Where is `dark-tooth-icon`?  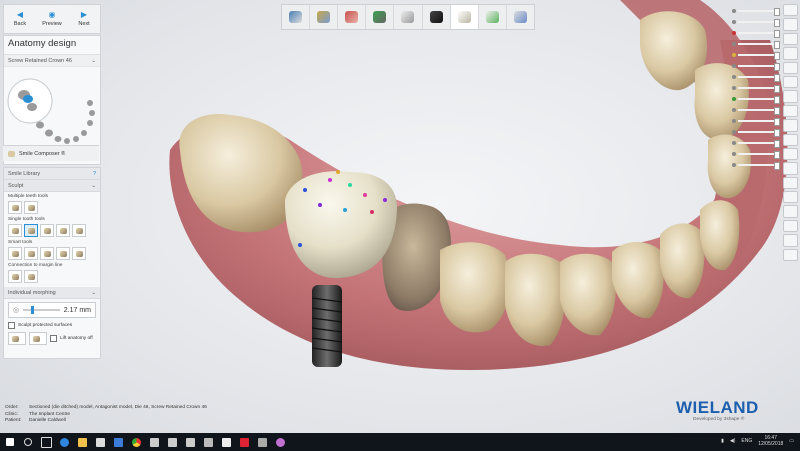 dark-tooth-icon is located at coordinates (436, 17).